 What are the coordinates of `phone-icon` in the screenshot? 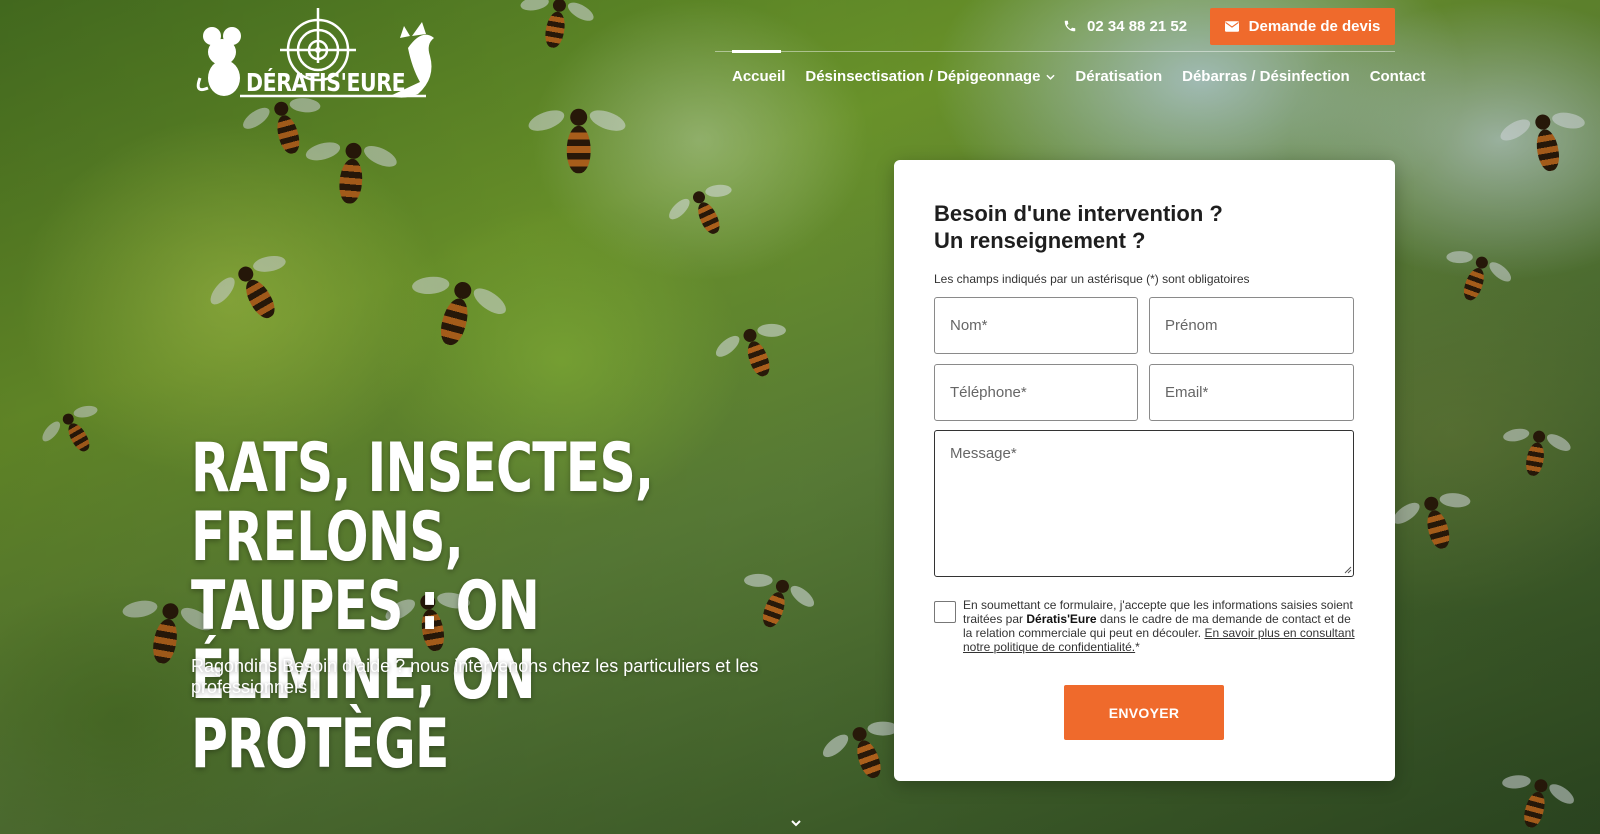 It's located at (1070, 26).